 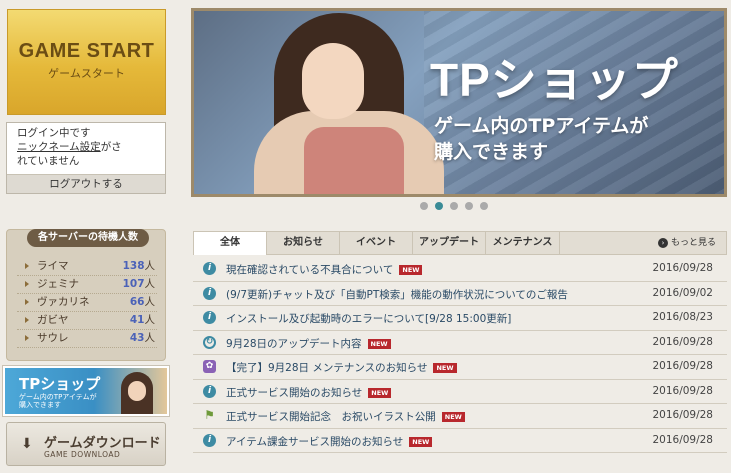 I want to click on news-title: インストール及び起動時のエラーについて[9/28 15:00更新], so click(x=368, y=318).